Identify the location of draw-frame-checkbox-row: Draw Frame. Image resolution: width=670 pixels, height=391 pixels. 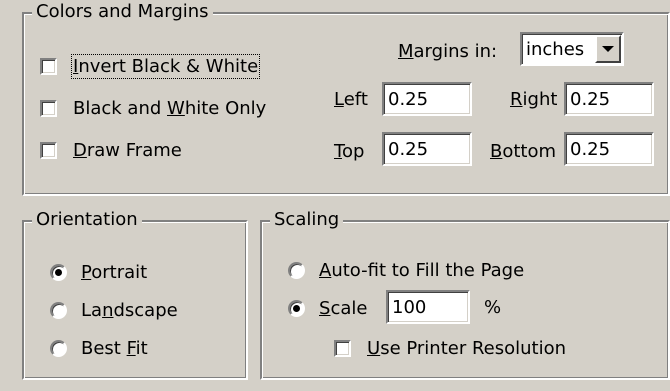
(111, 150).